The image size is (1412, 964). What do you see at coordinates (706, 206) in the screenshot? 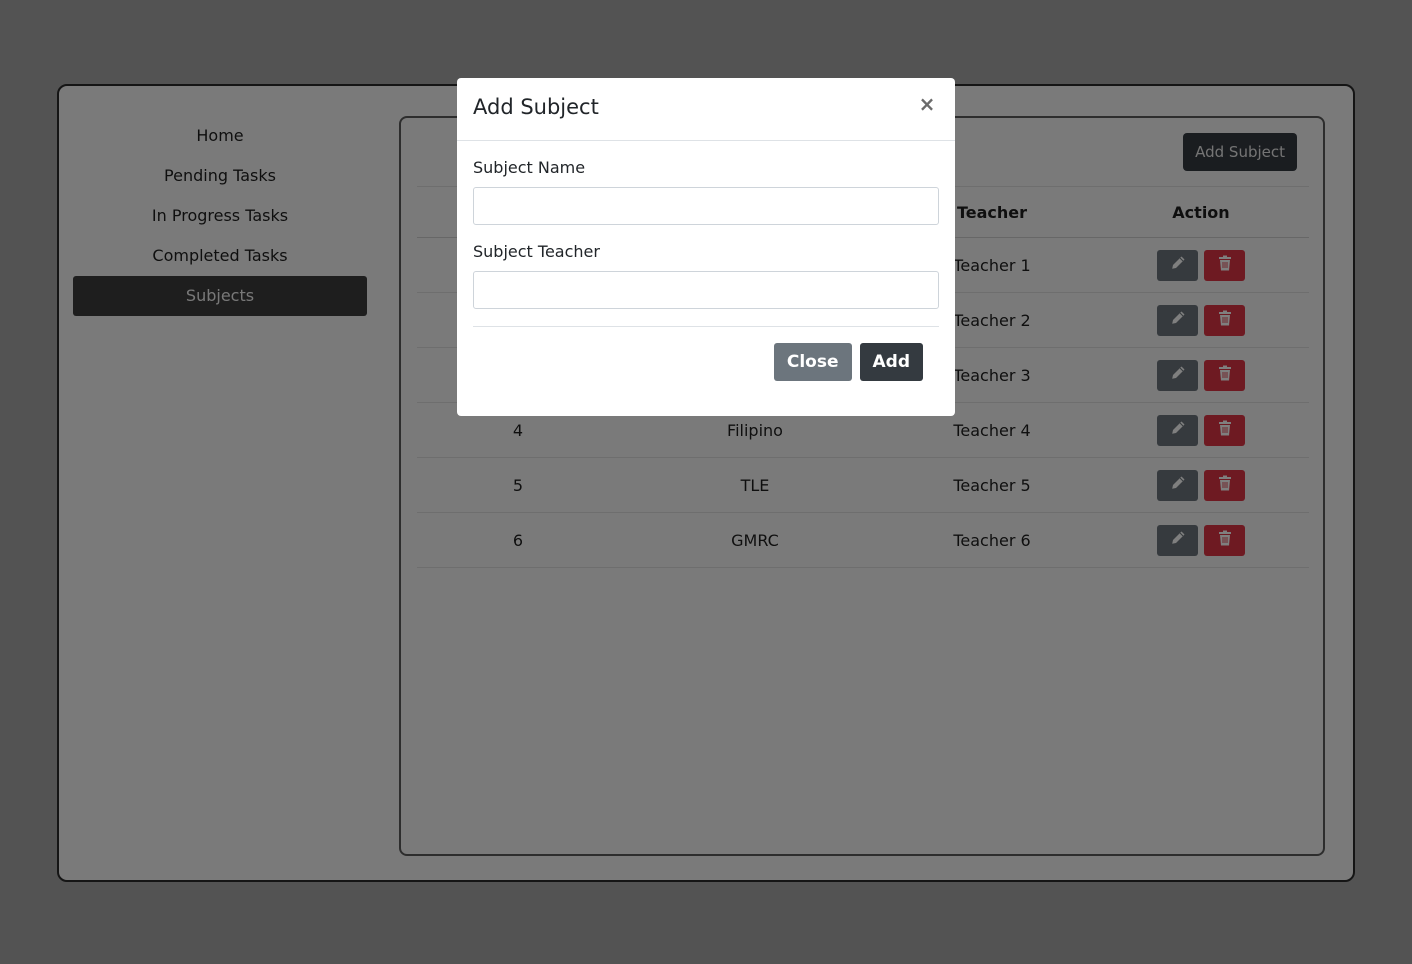
I see `subject-name-input` at bounding box center [706, 206].